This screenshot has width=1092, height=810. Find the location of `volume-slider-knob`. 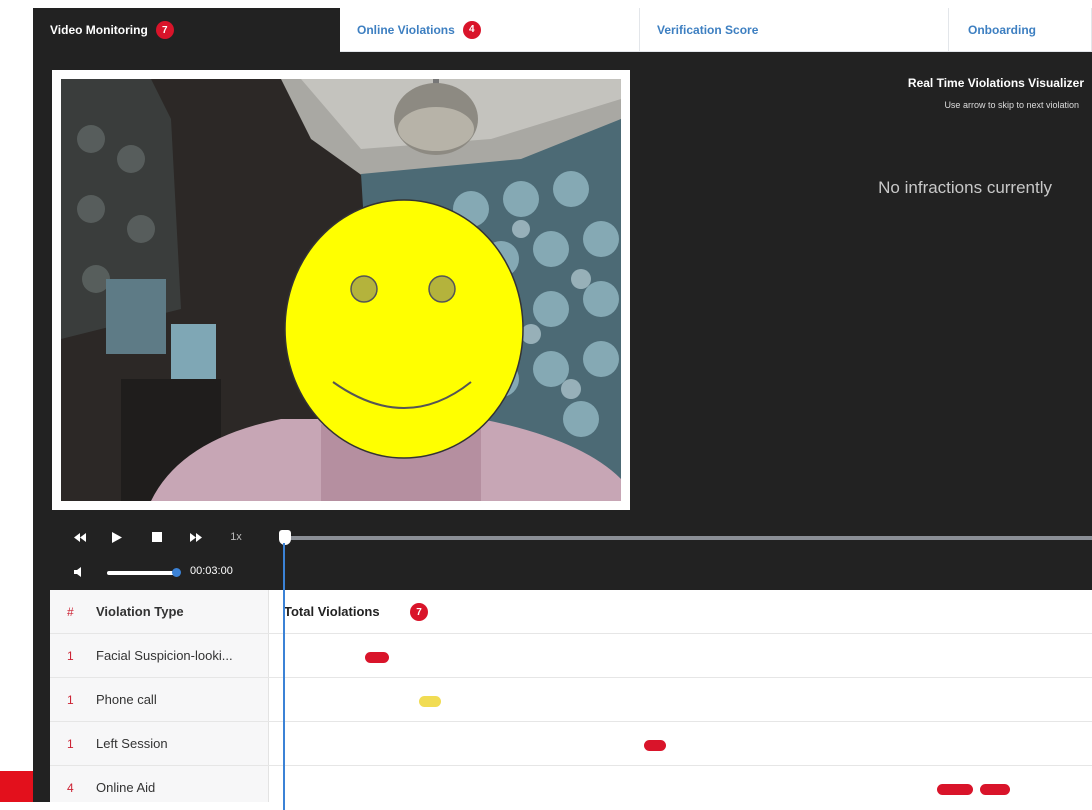

volume-slider-knob is located at coordinates (176, 572).